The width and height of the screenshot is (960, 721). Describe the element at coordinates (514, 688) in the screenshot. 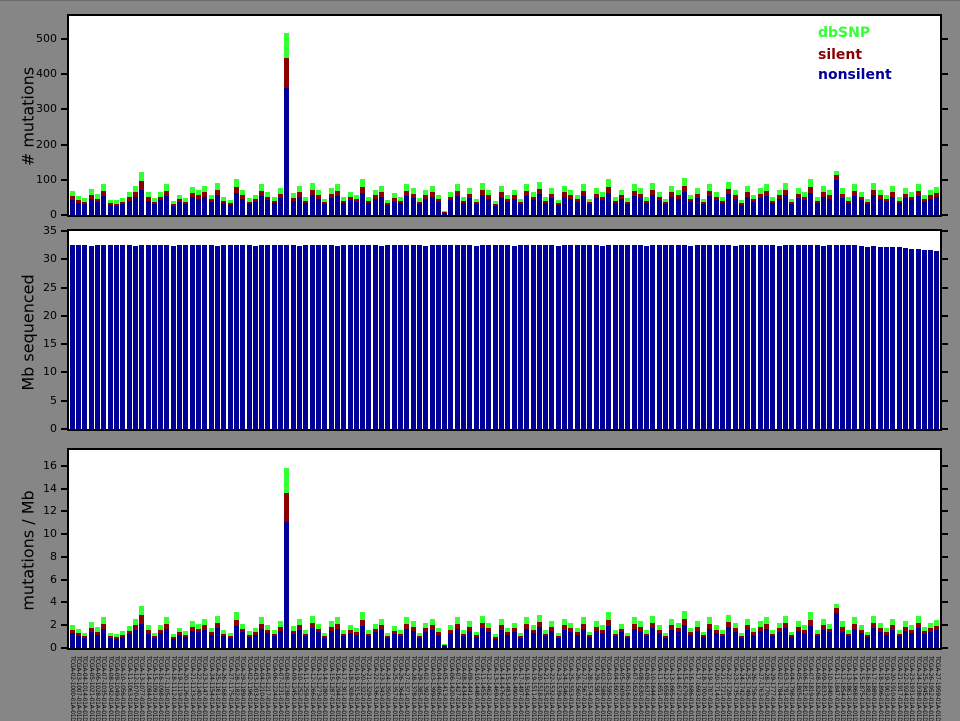

I see `x-tick-sample-label: TCGA-16-1490-01A-01D-1310-01` at that location.